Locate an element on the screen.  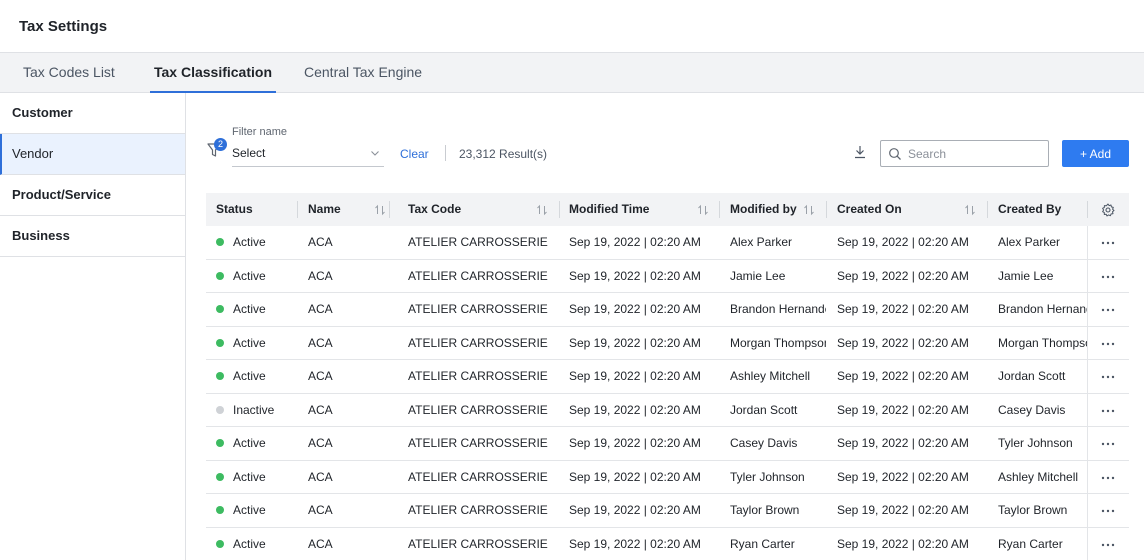
sidebar-item-business: Business is located at coordinates (92, 236).